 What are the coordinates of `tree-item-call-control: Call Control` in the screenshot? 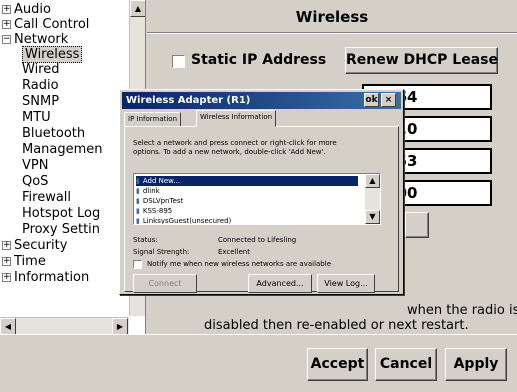 It's located at (51, 24).